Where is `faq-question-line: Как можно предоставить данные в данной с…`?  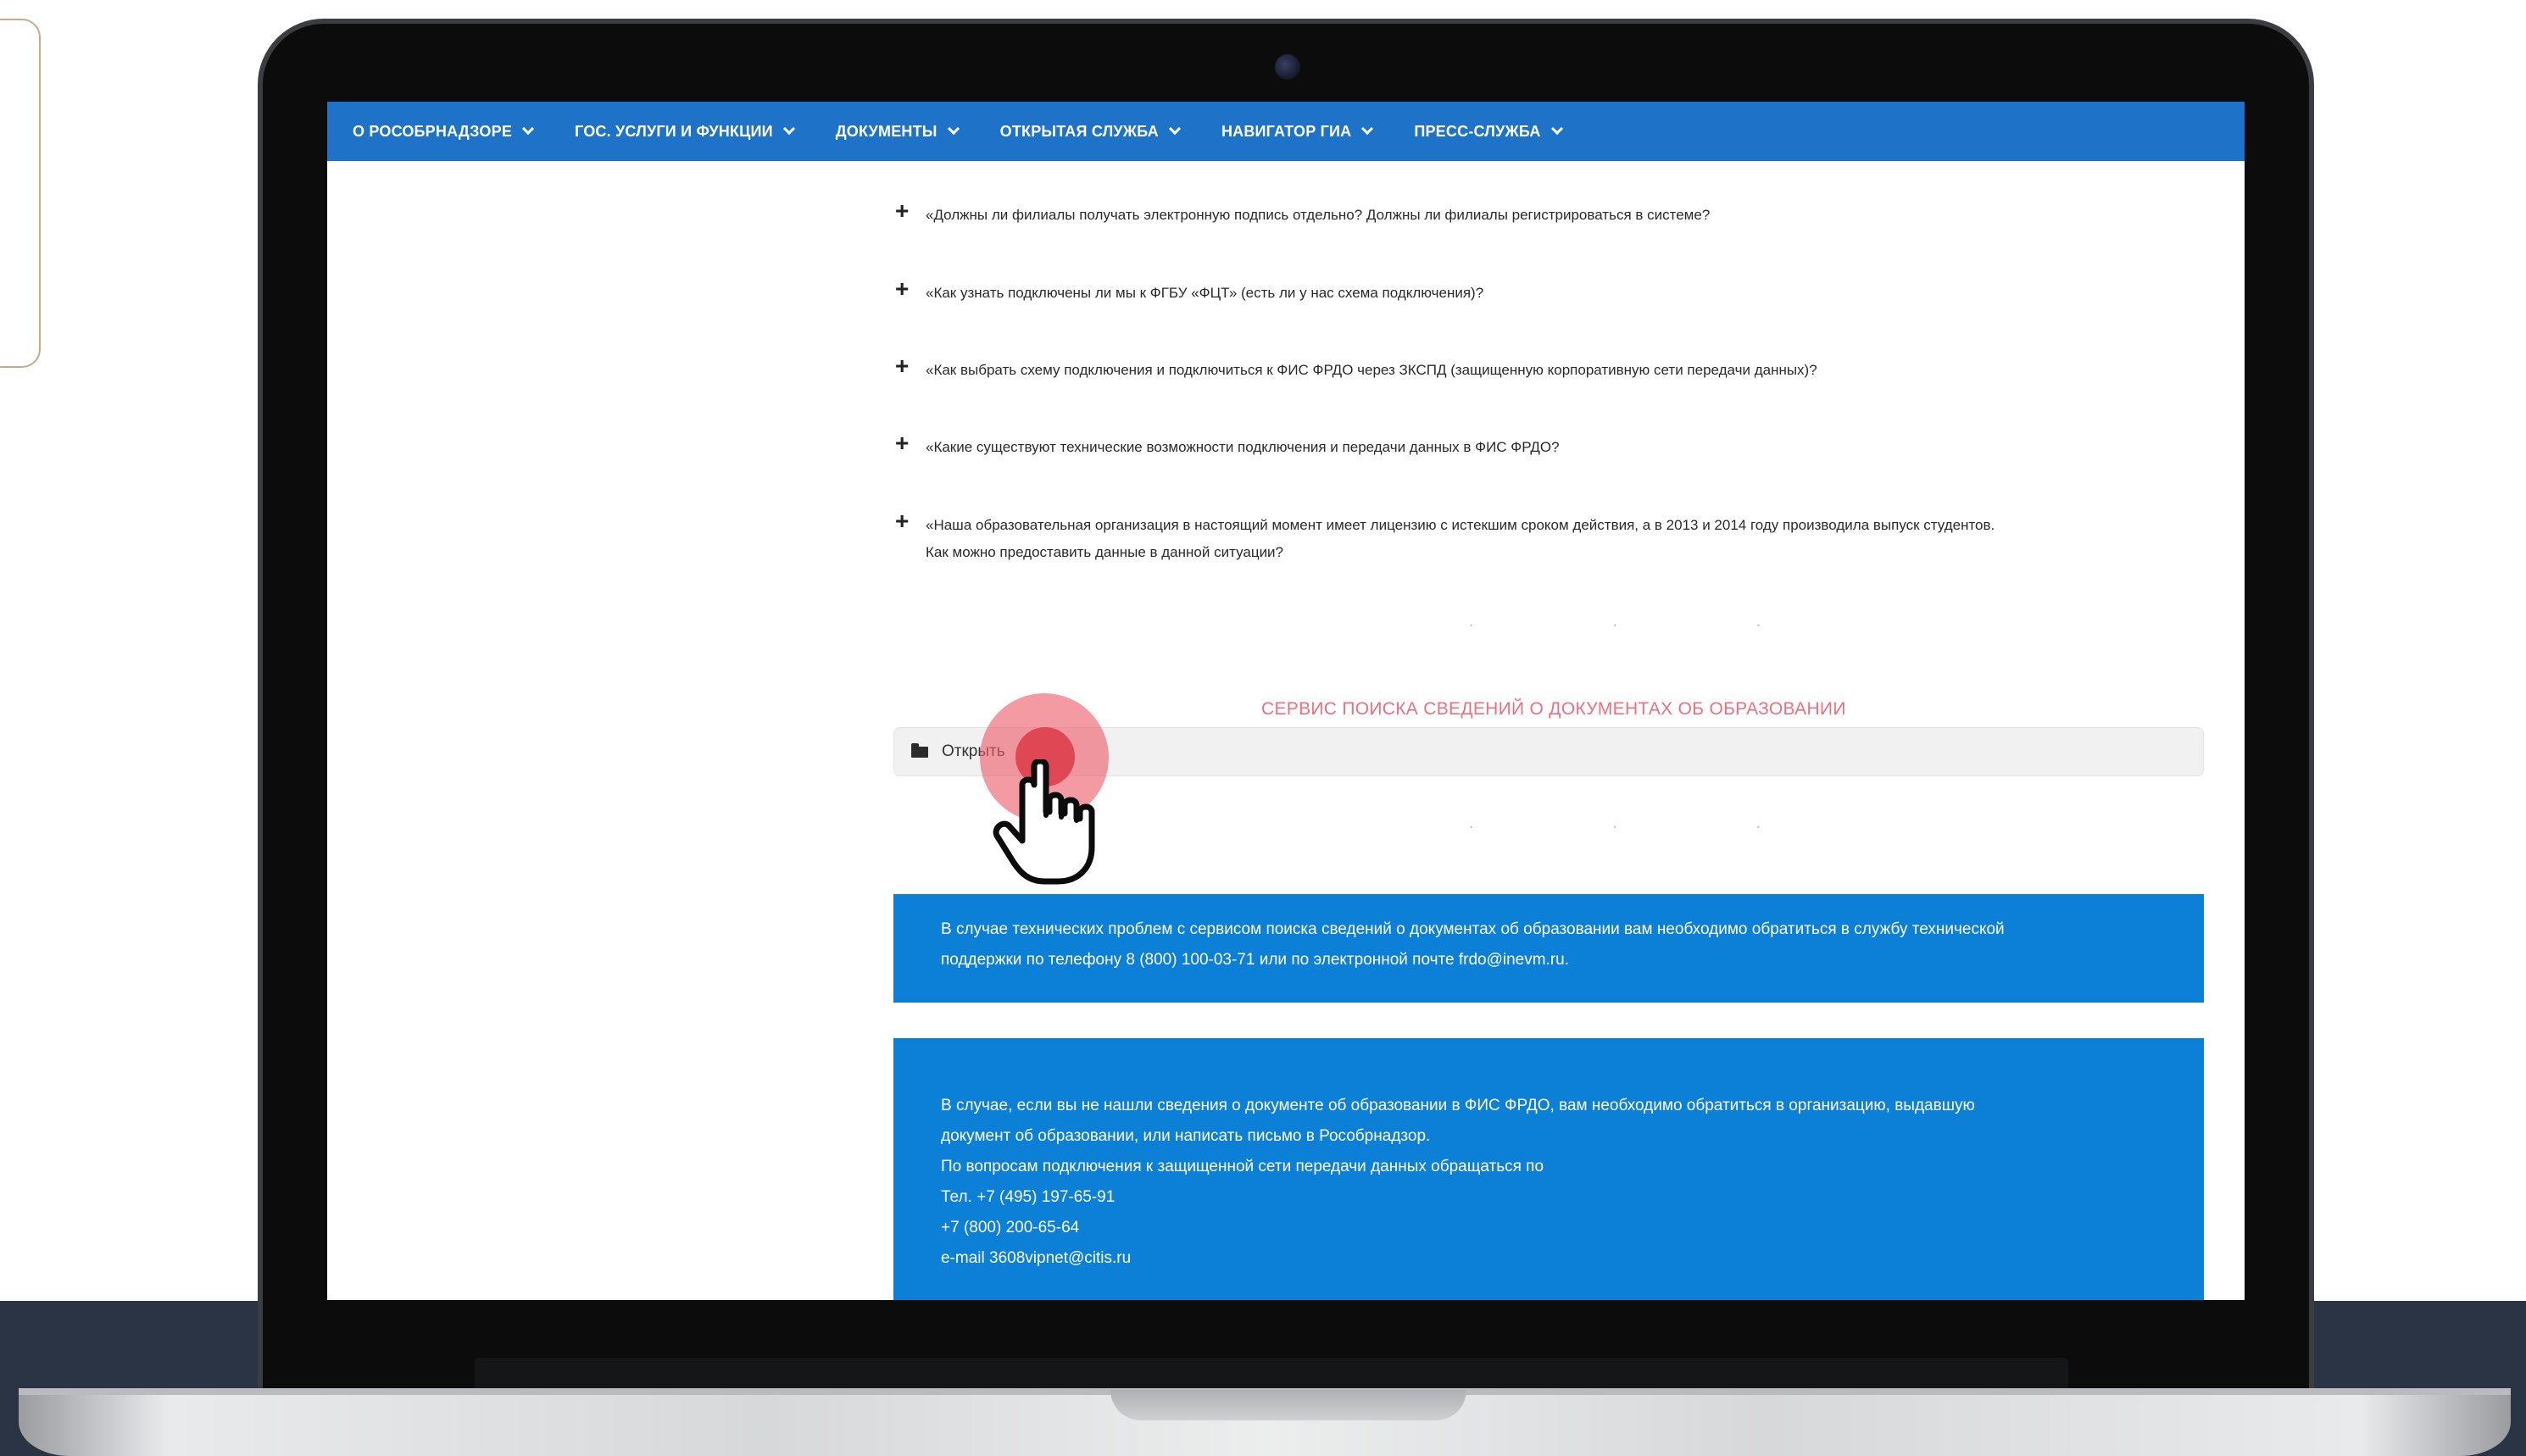
faq-question-line: Как можно предоставить данные в данной с… is located at coordinates (1105, 552).